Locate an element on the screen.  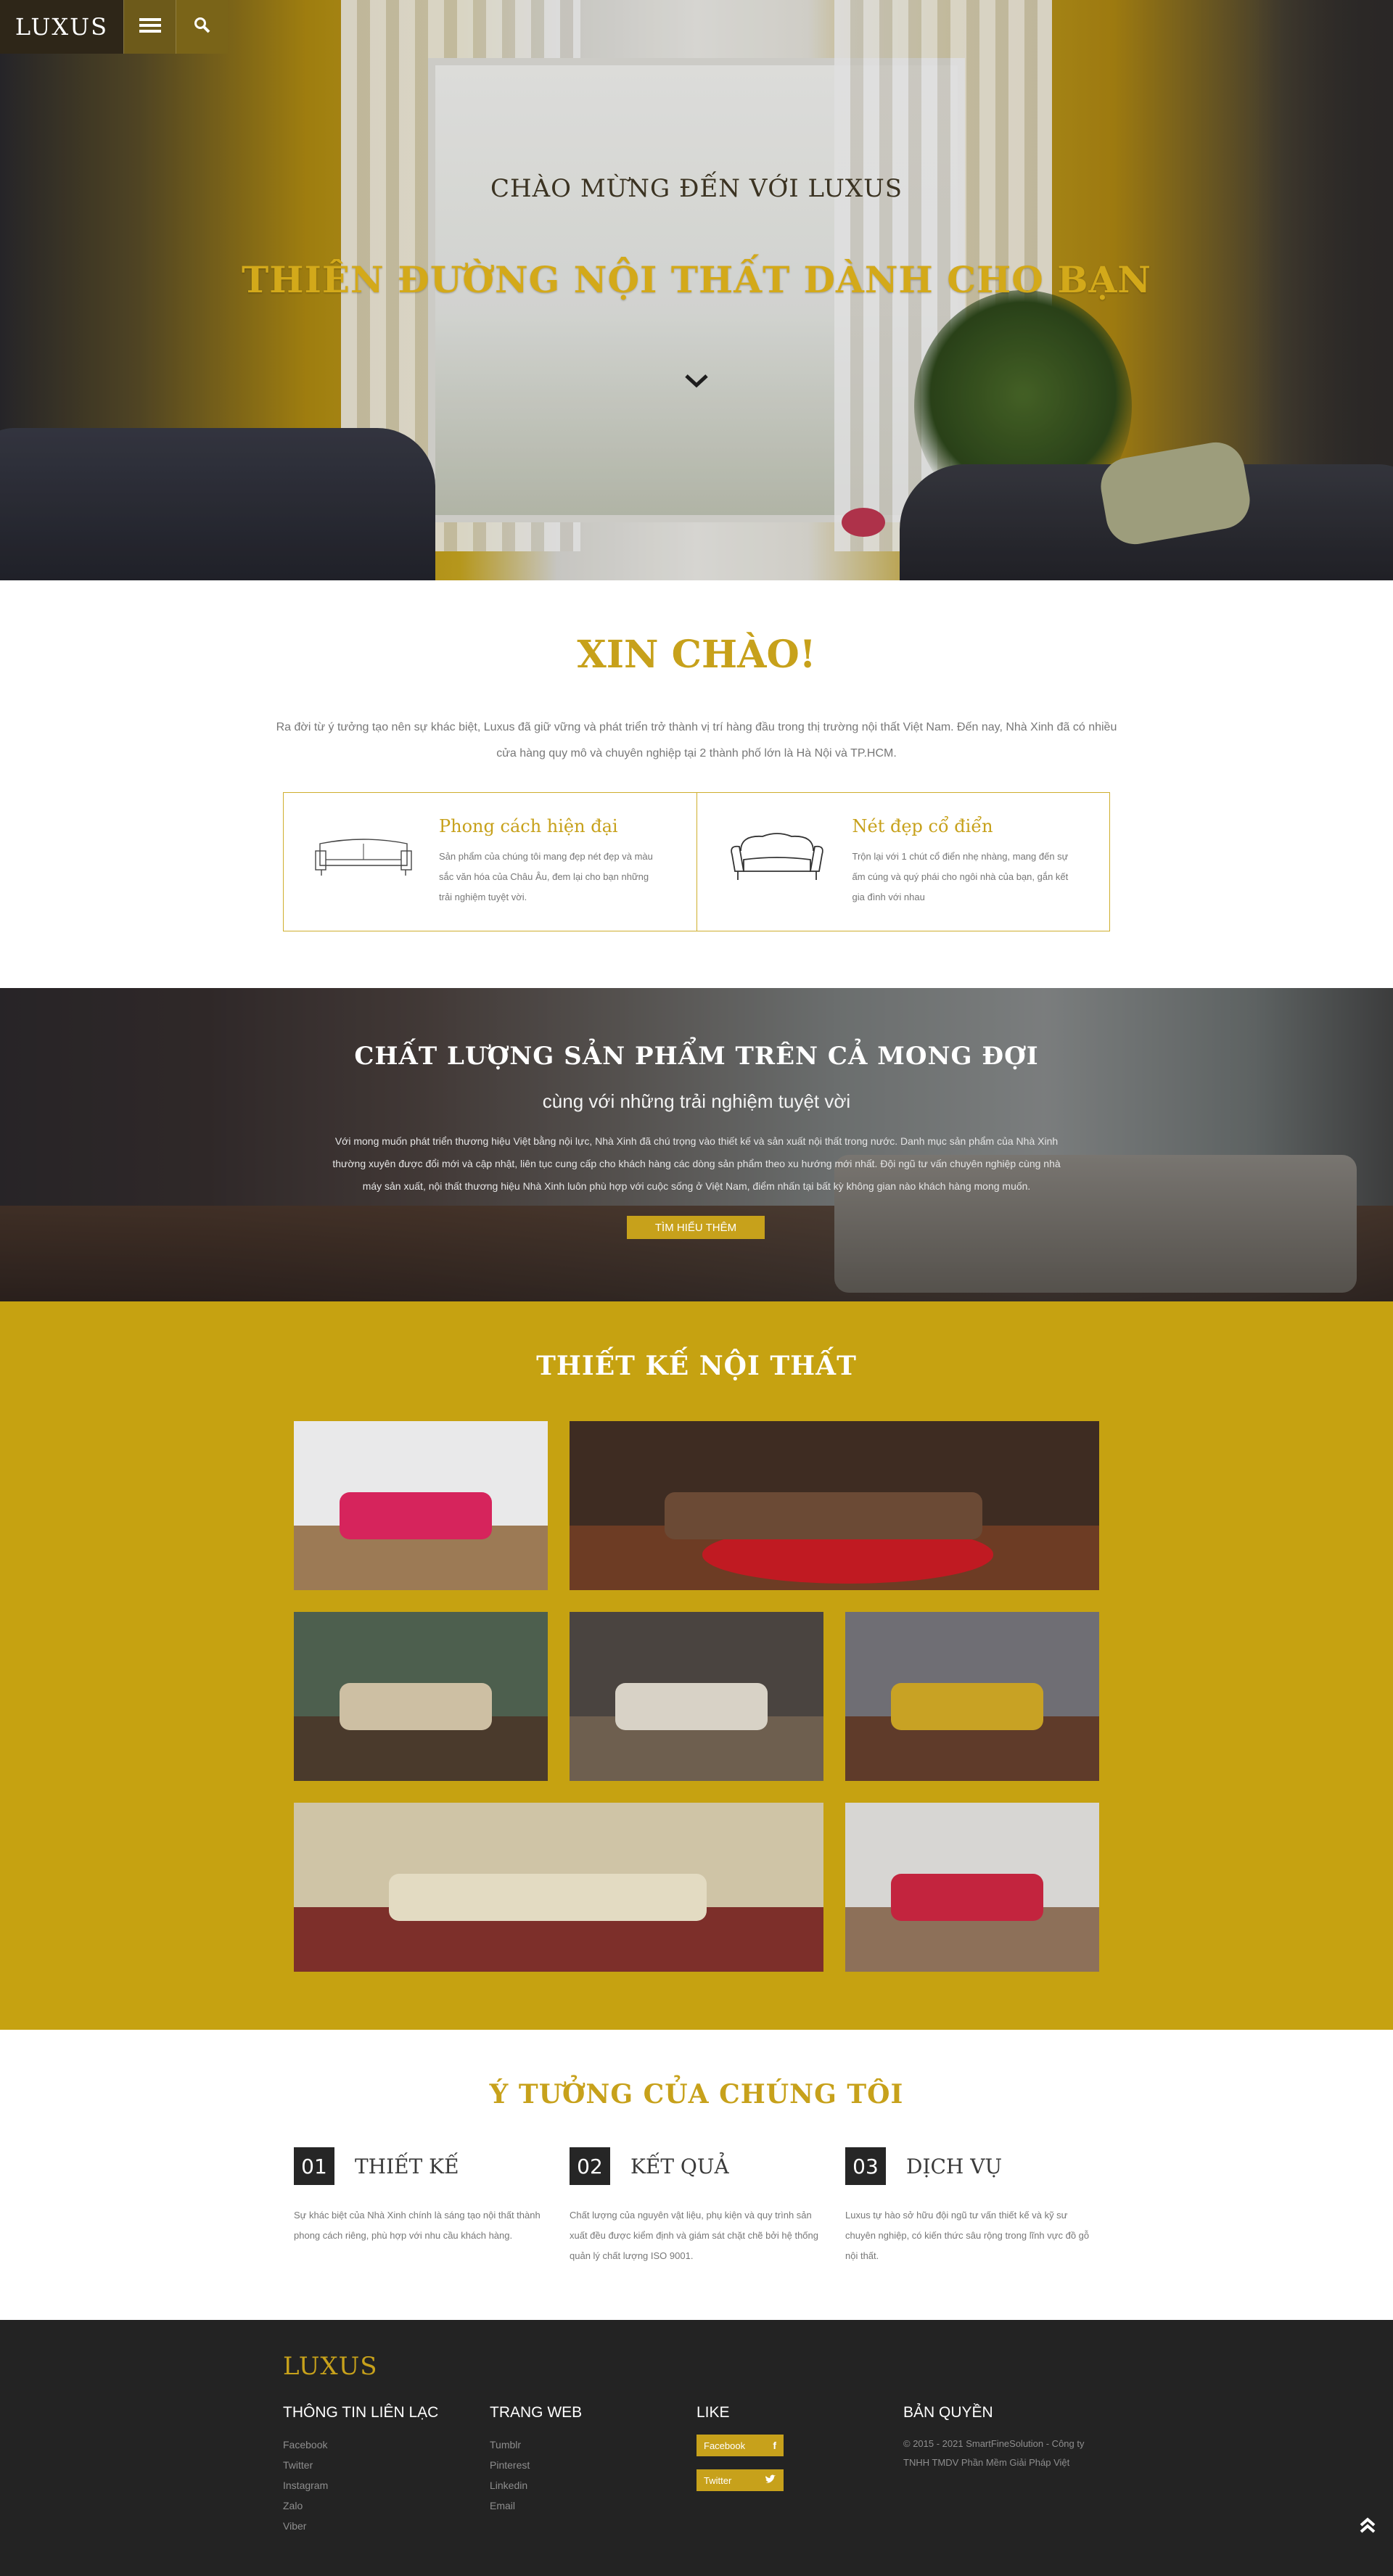
footer-link-linkedin: Linkedin is located at coordinates (536, 2485).